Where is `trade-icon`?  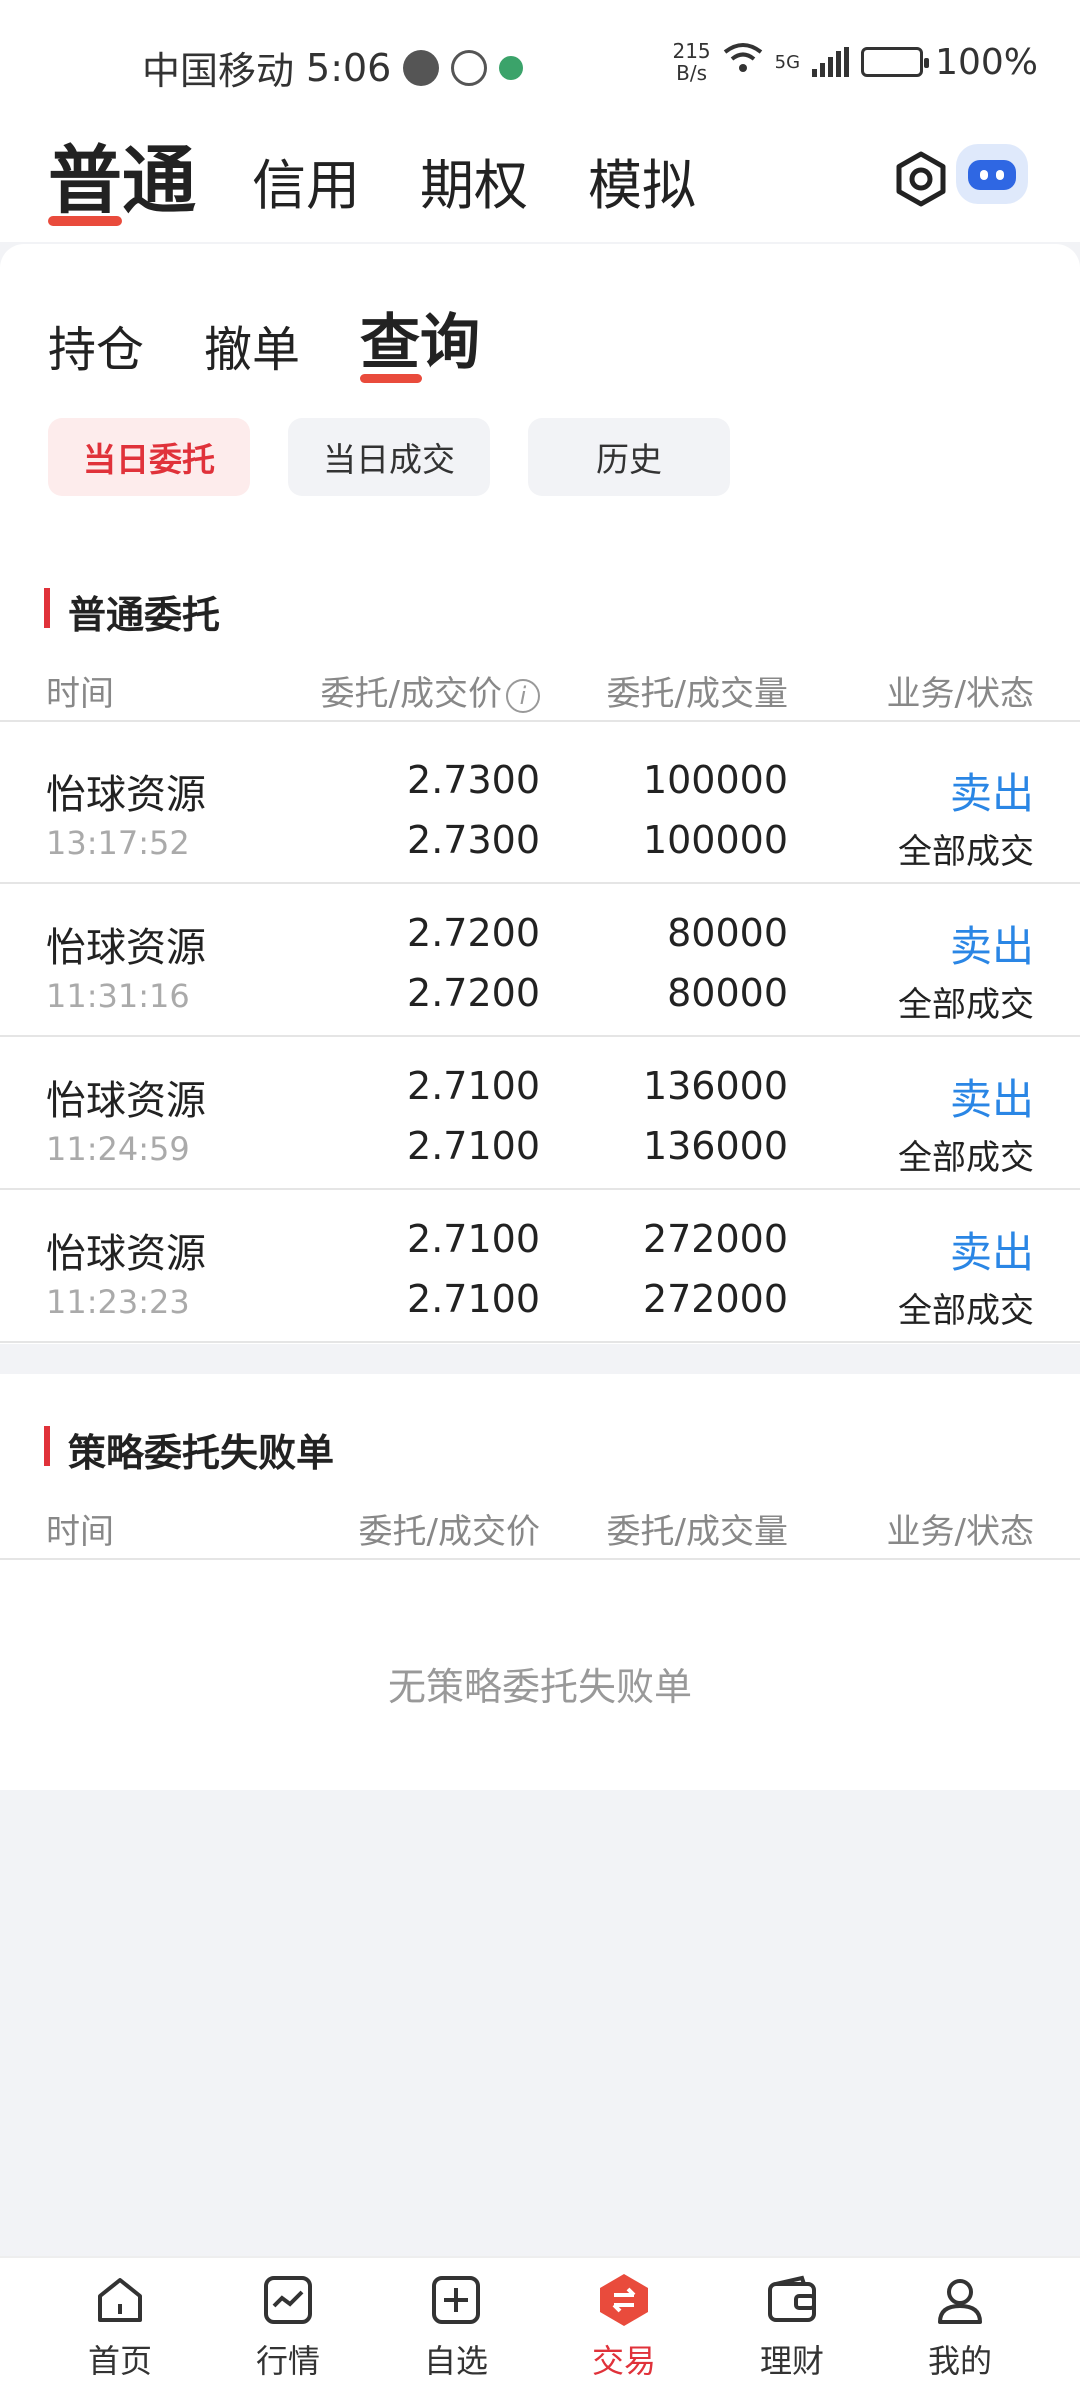 trade-icon is located at coordinates (624, 2300).